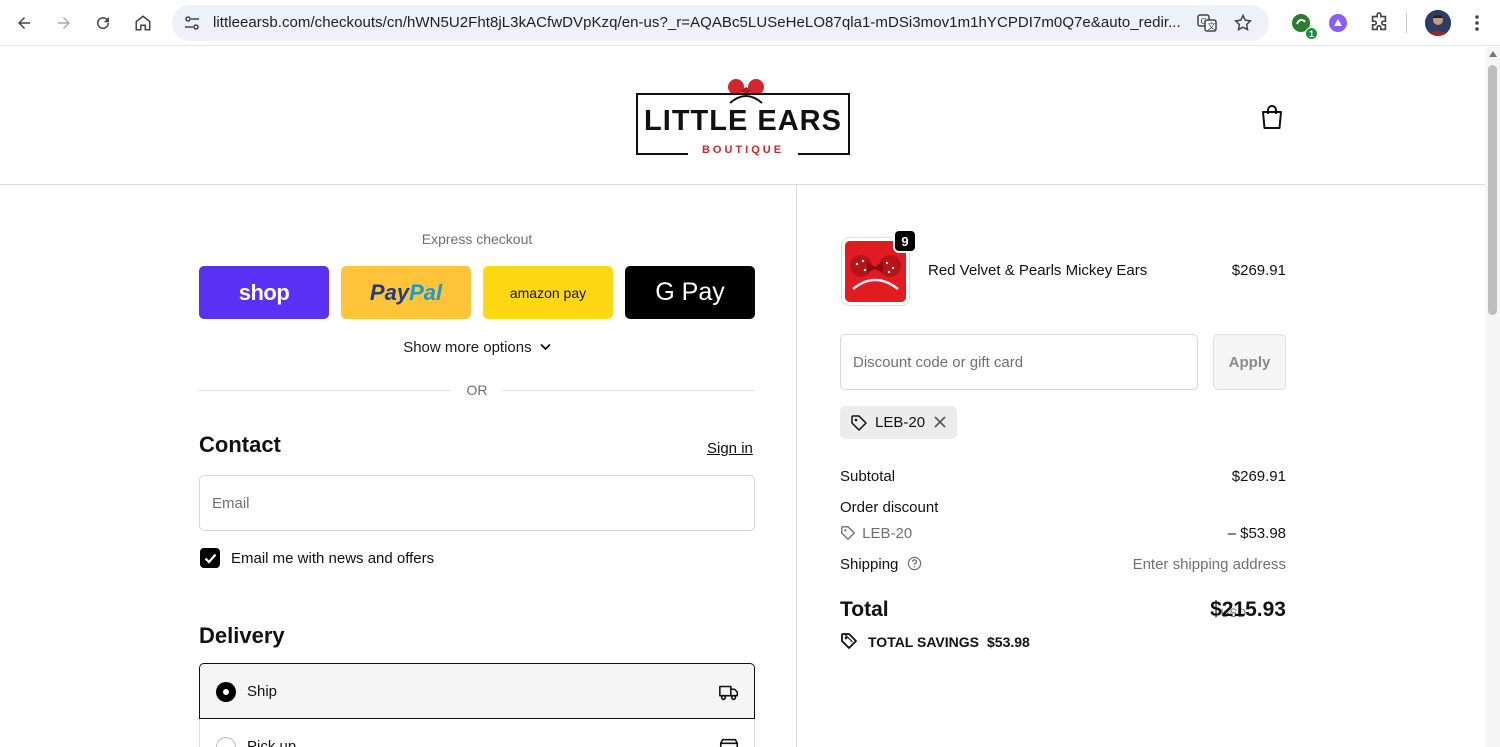 This screenshot has height=747, width=1500. What do you see at coordinates (477, 239) in the screenshot?
I see `express-checkout-label: Express checkout` at bounding box center [477, 239].